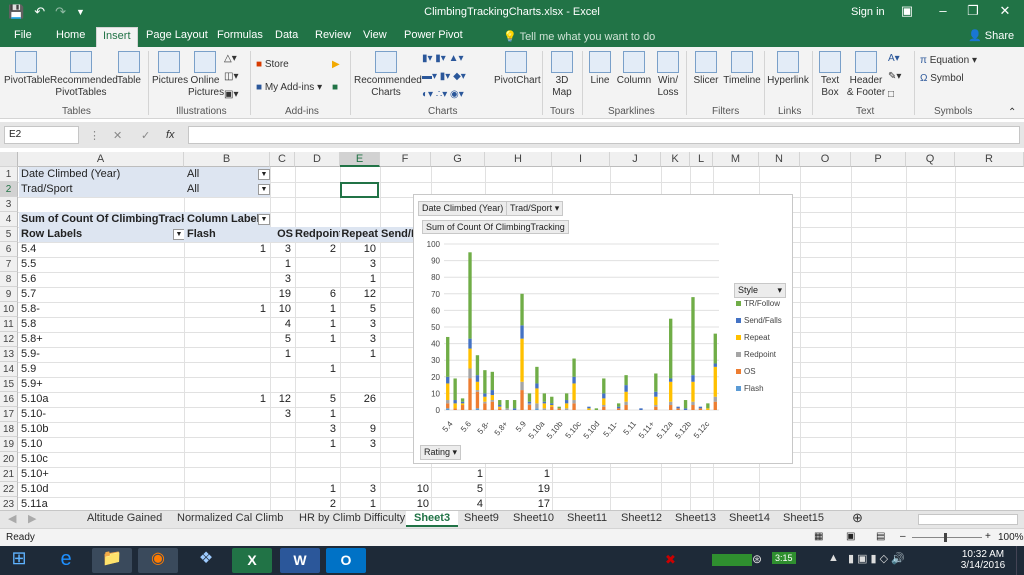 The image size is (1024, 575). Describe the element at coordinates (701, 159) in the screenshot. I see `column-header-l: L` at that location.